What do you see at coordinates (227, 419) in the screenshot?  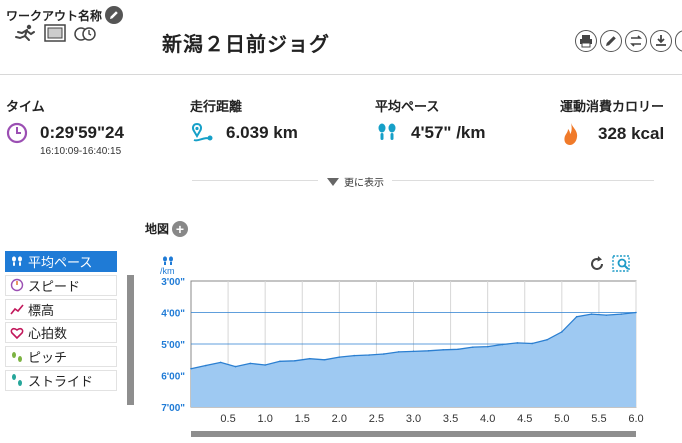 I see `x-tick-label: 0.5` at bounding box center [227, 419].